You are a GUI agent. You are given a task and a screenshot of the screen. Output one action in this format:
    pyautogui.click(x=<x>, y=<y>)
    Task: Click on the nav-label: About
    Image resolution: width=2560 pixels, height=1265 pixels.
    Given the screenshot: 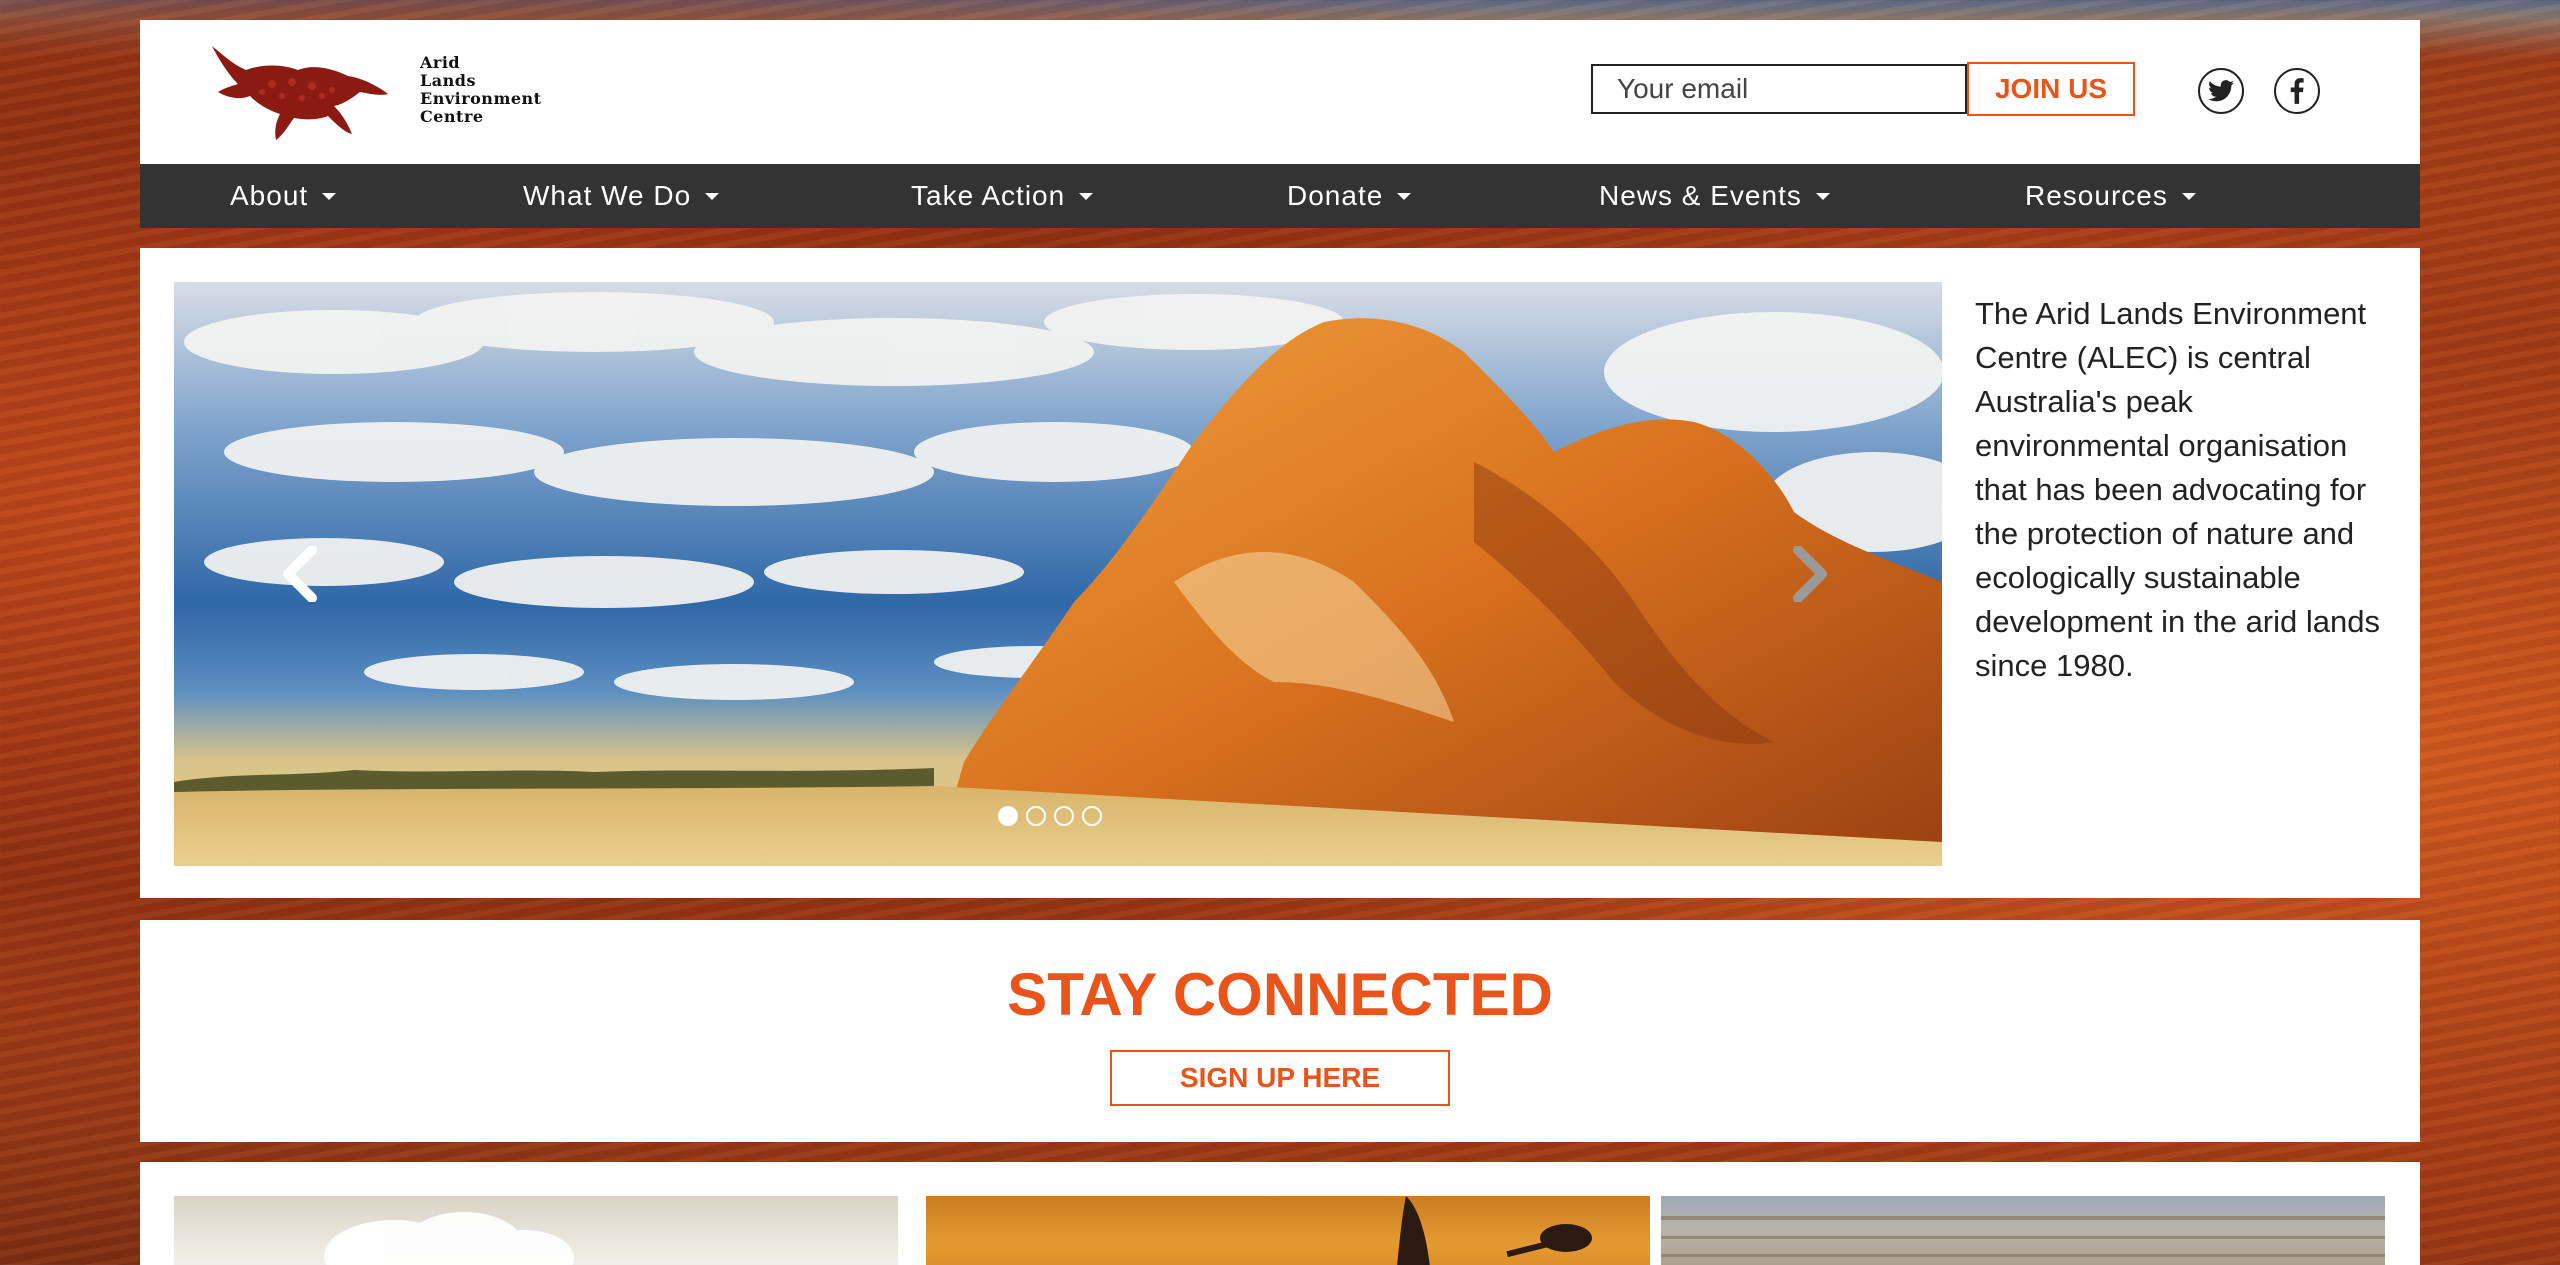 What is the action you would take?
    pyautogui.click(x=269, y=195)
    